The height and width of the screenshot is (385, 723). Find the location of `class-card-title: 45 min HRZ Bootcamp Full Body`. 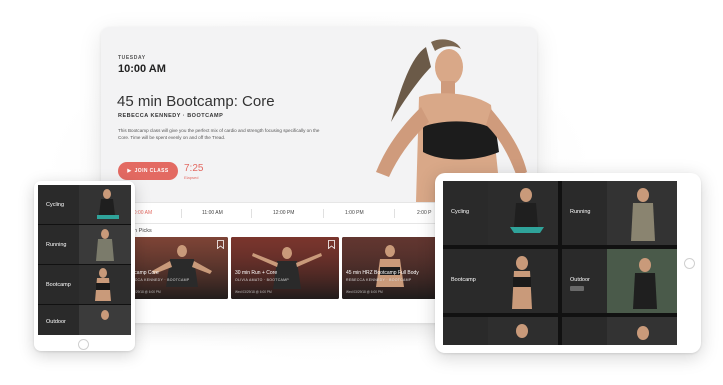

class-card-title: 45 min HRZ Bootcamp Full Body is located at coordinates (382, 273).